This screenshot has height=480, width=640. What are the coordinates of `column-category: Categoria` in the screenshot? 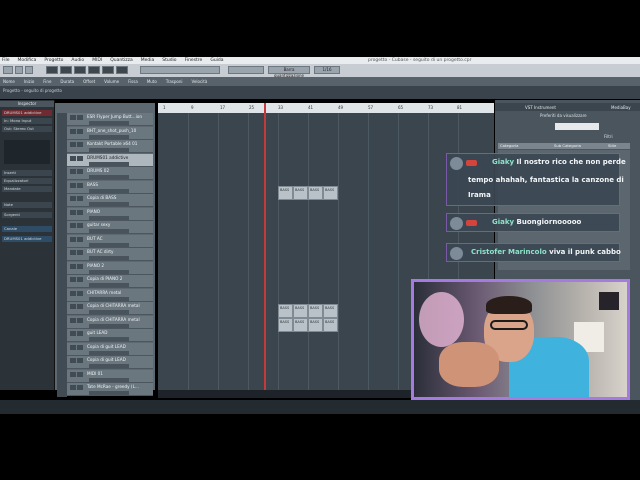 It's located at (509, 145).